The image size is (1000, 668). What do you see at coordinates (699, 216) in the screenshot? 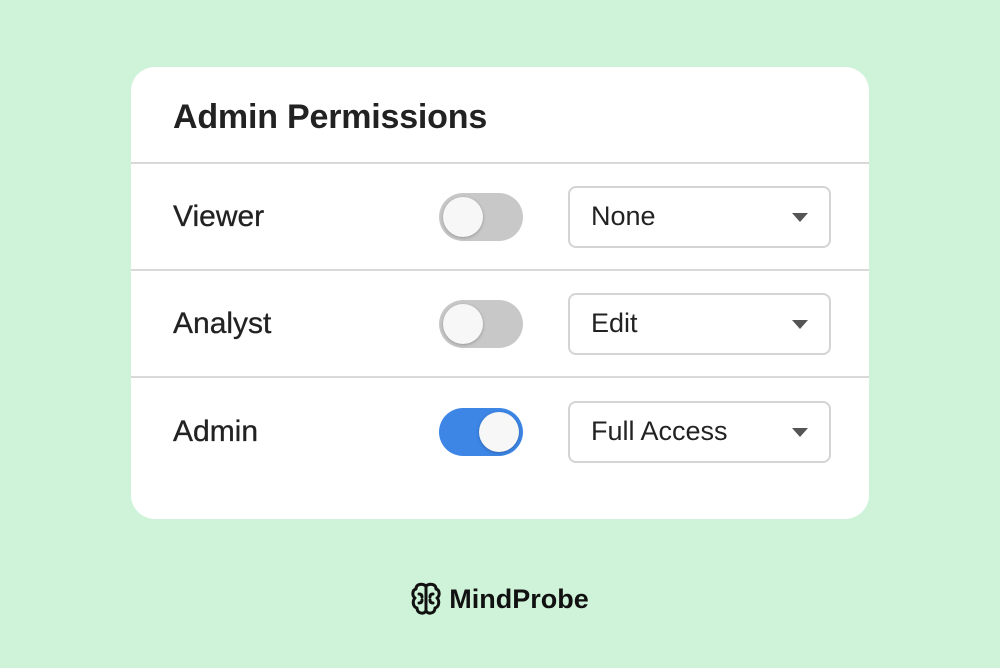
I see `access-select-viewer: None` at bounding box center [699, 216].